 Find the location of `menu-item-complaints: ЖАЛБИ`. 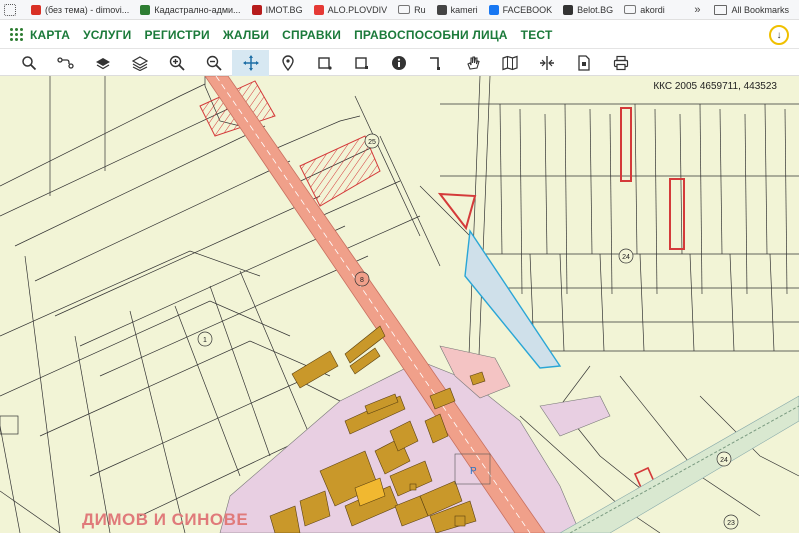

menu-item-complaints: ЖАЛБИ is located at coordinates (246, 35).